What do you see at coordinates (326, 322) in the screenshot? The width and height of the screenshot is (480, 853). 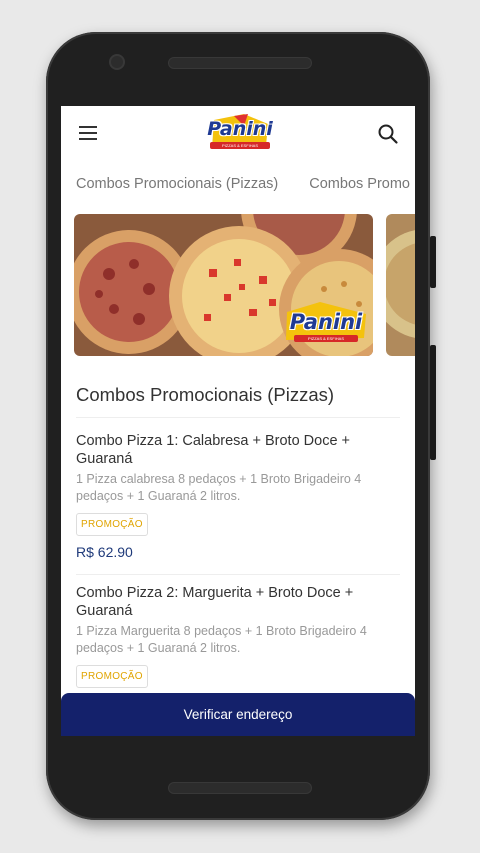 I see `banner-logo-text: Panini` at bounding box center [326, 322].